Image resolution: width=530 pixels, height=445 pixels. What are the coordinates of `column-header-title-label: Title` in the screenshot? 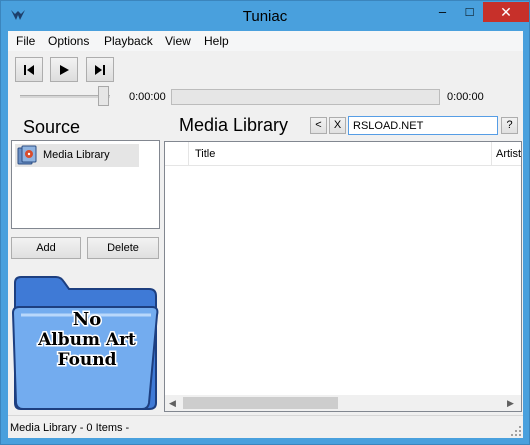 It's located at (205, 154).